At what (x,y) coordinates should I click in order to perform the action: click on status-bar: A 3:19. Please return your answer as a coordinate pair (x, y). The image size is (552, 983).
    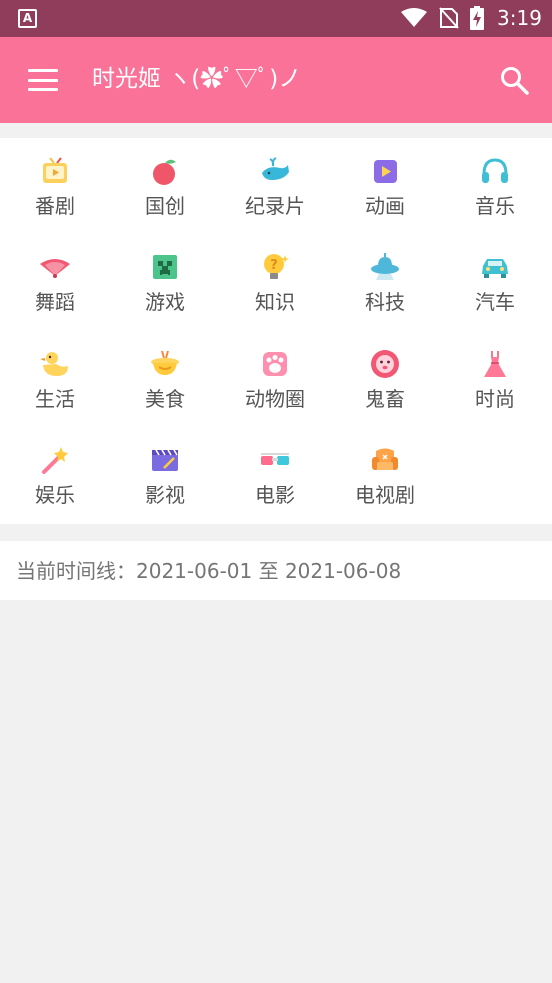
    Looking at the image, I should click on (276, 18).